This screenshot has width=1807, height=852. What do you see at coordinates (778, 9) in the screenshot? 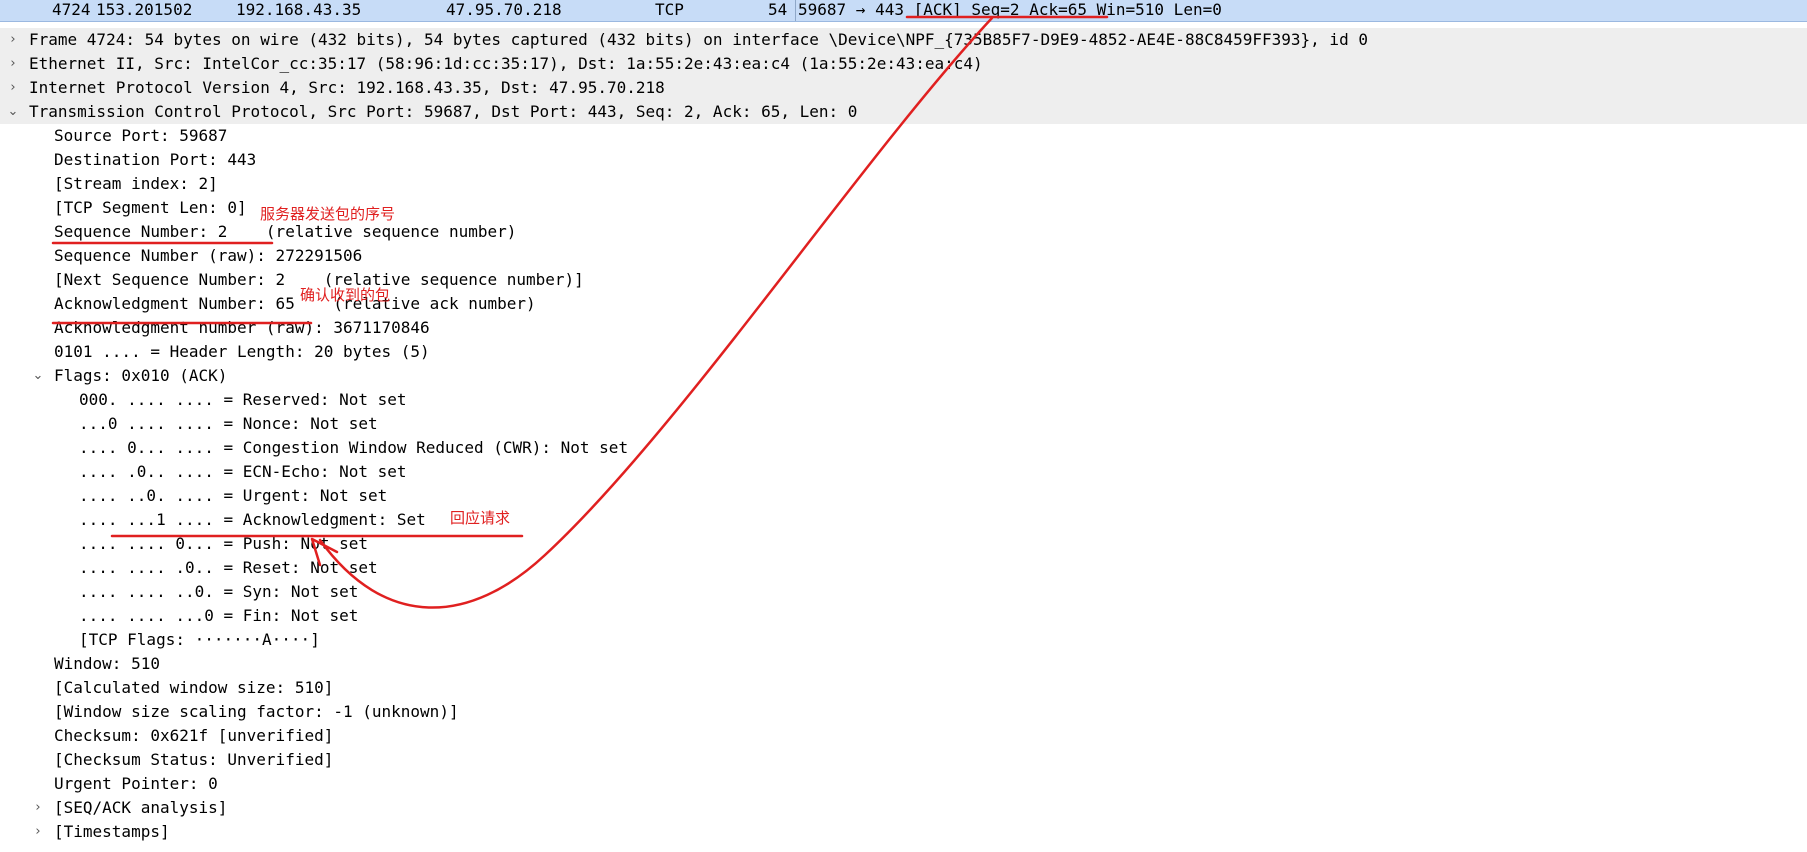
I see `packet-length: 54` at bounding box center [778, 9].